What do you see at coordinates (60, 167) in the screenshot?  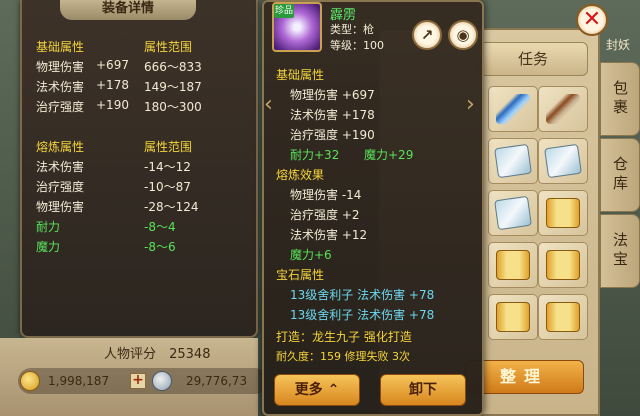 I see `refine-attr-name: 法术伤害` at bounding box center [60, 167].